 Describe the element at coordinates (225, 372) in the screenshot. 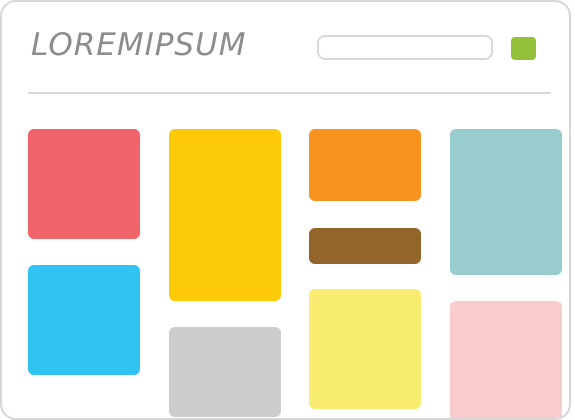

I see `tile-gray` at that location.